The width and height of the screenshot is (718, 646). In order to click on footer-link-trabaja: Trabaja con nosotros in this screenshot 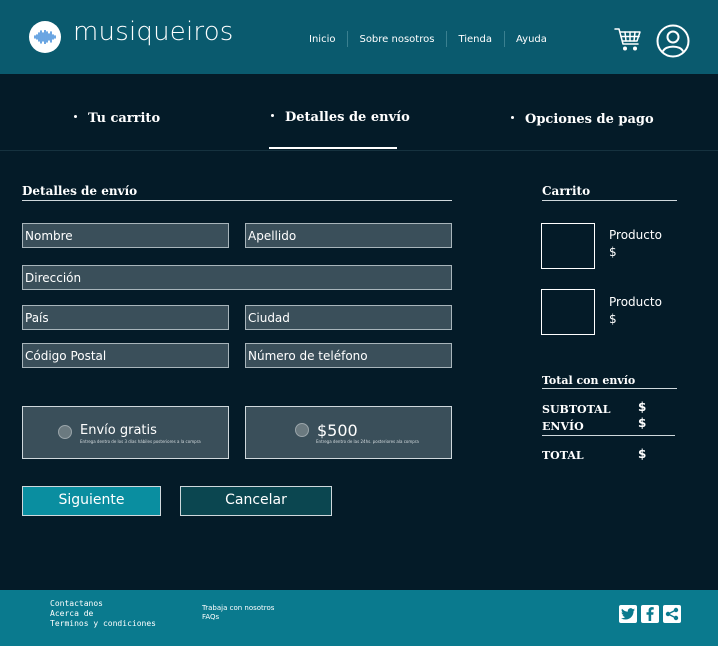, I will do `click(238, 608)`.